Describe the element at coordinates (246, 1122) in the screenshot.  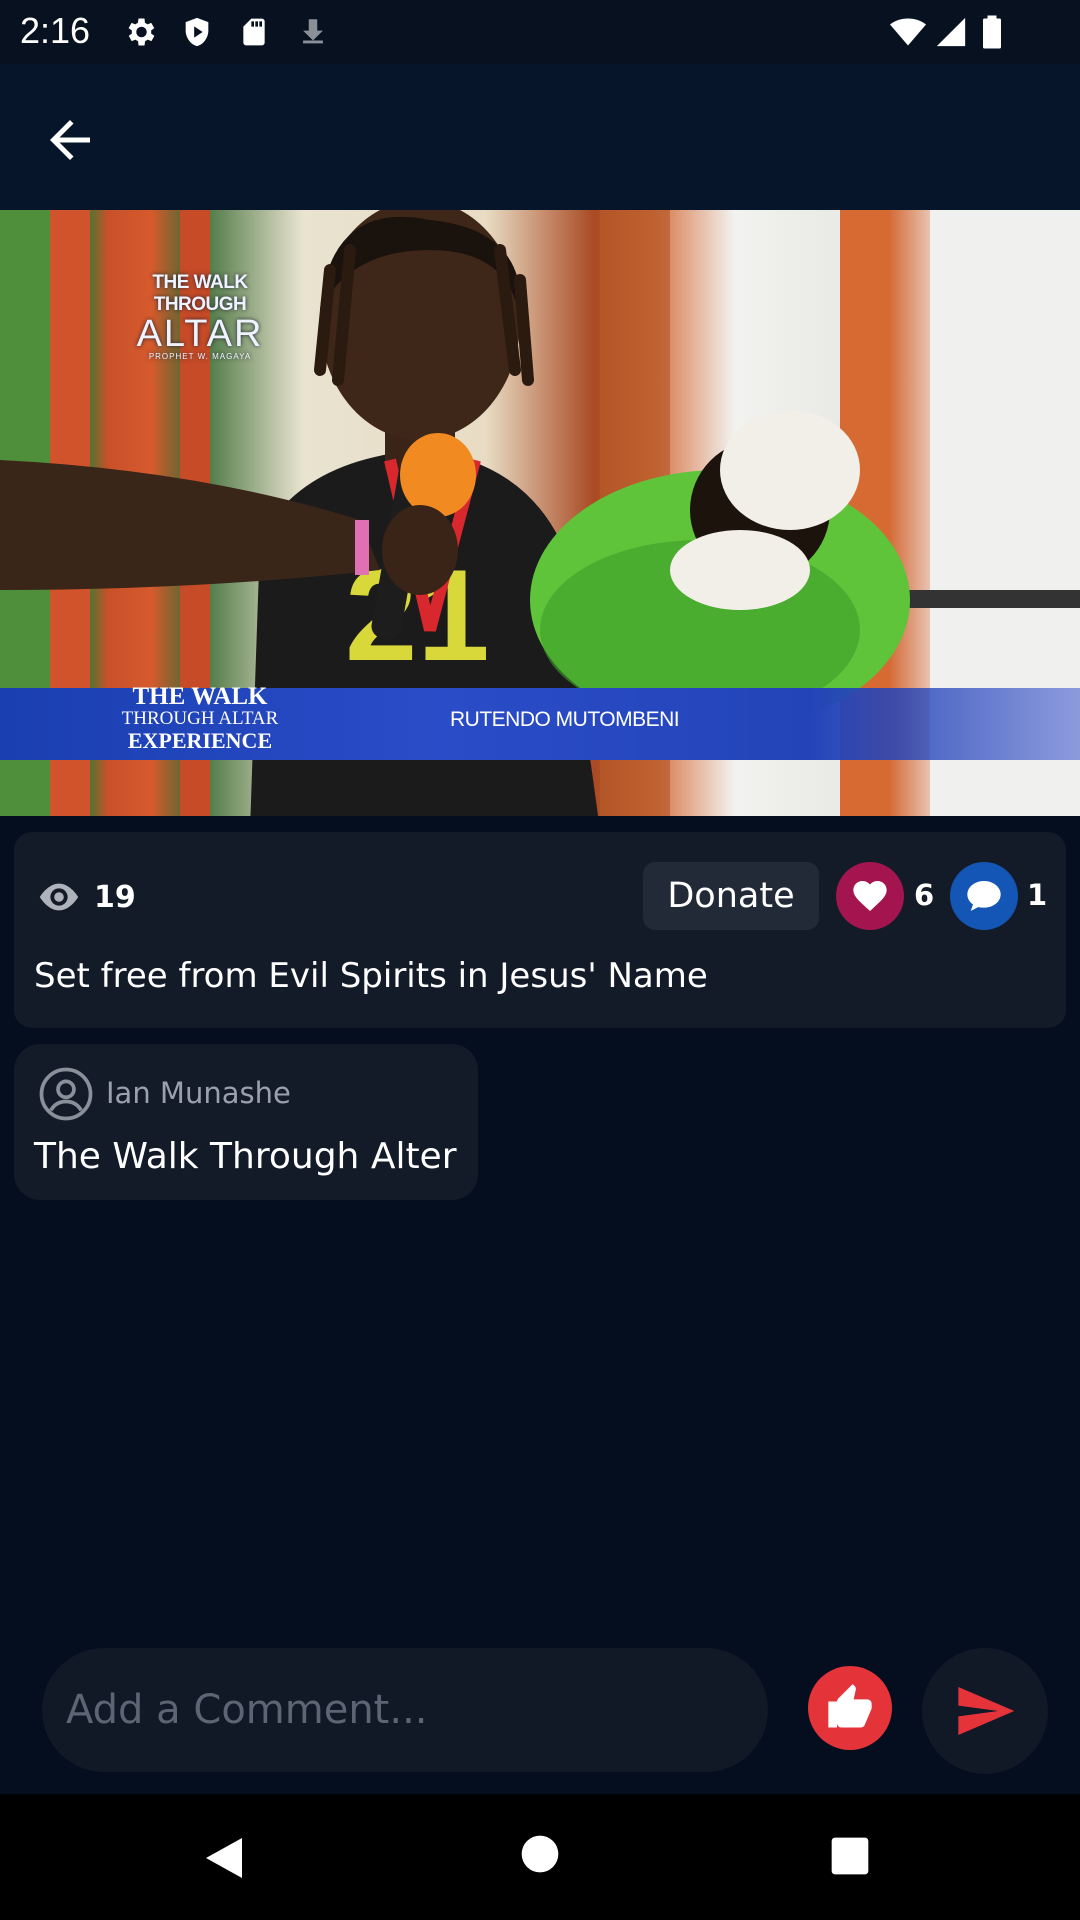
I see `author-comment-card: Ian Munashe The Walk Through Alter` at that location.